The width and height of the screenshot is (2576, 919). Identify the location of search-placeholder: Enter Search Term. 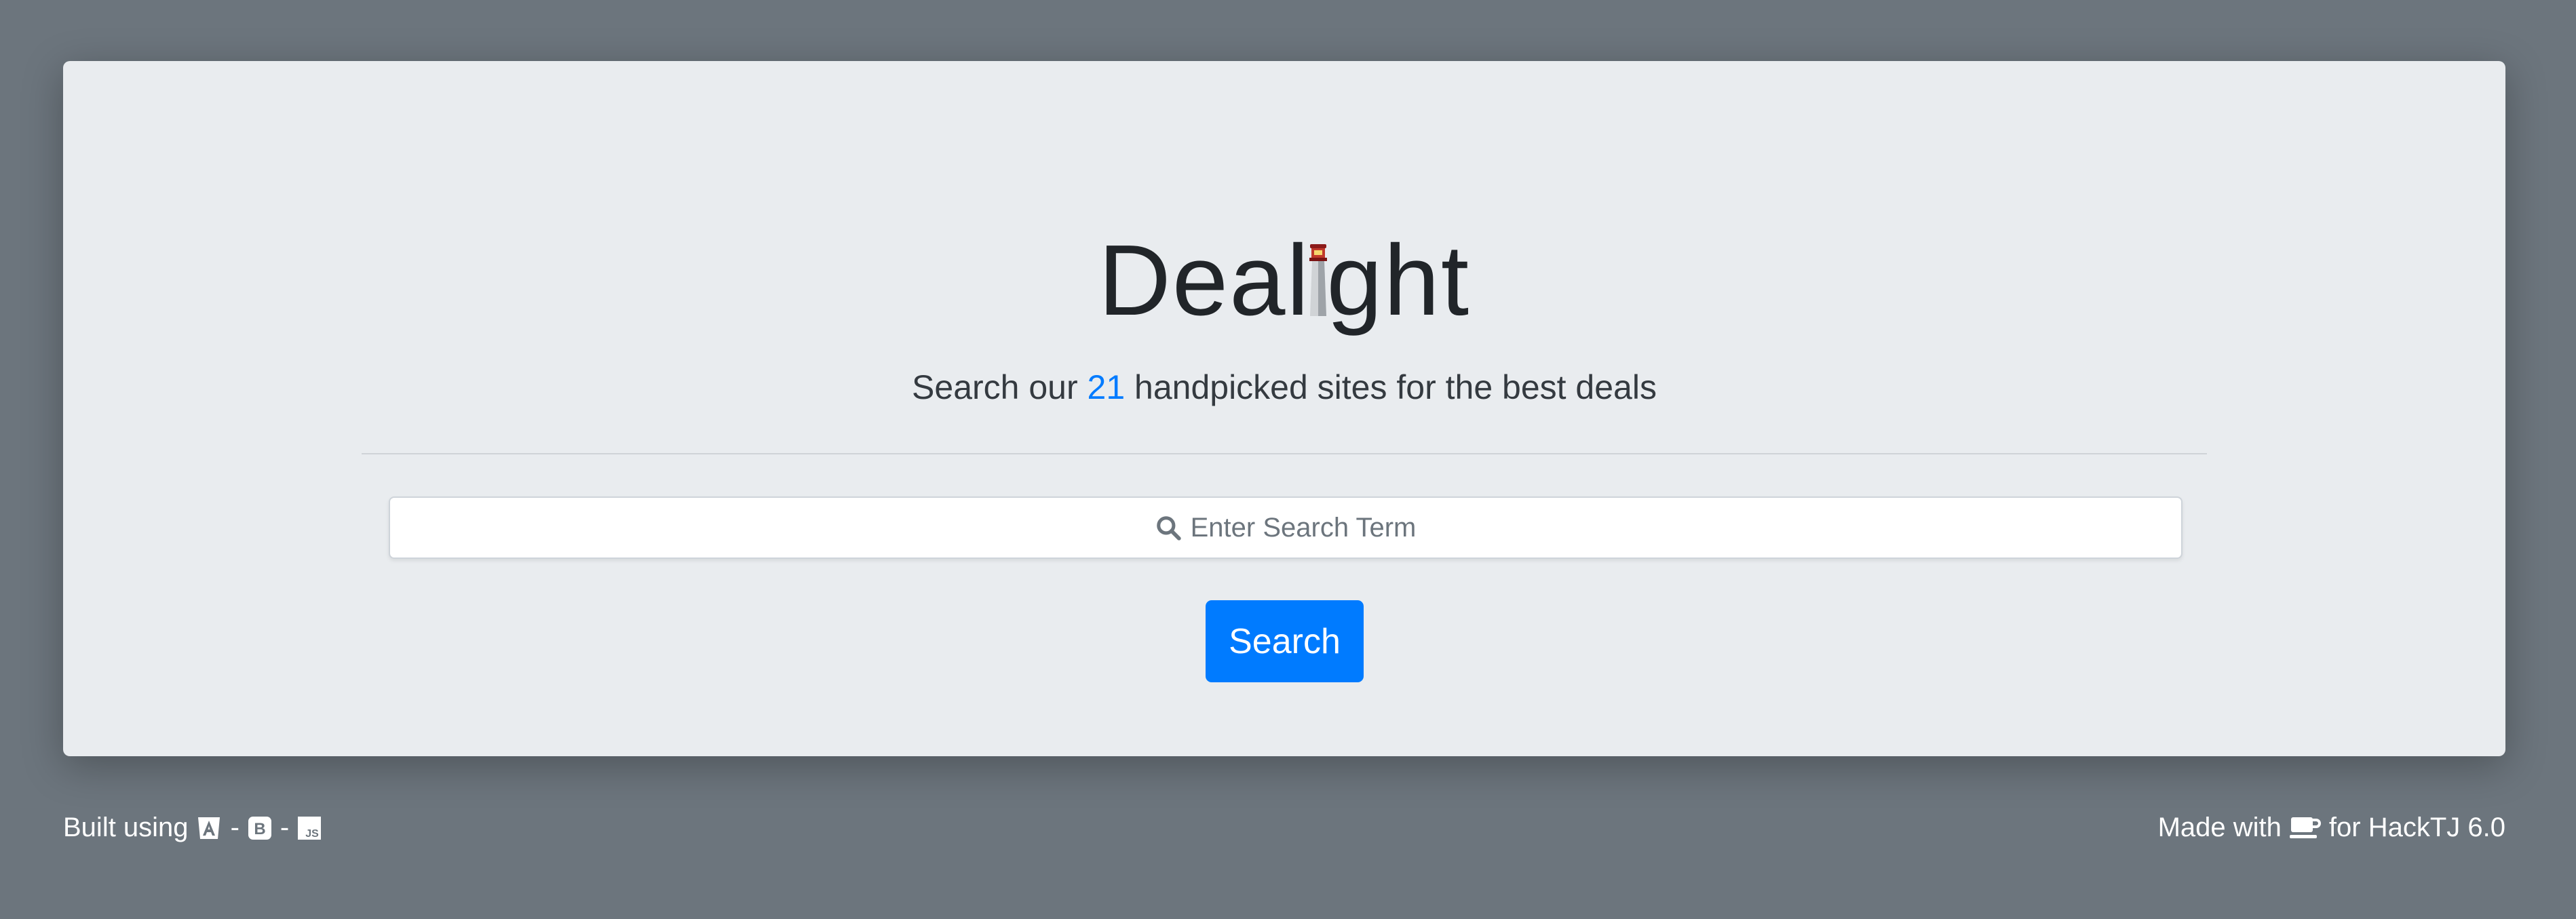
(1303, 527).